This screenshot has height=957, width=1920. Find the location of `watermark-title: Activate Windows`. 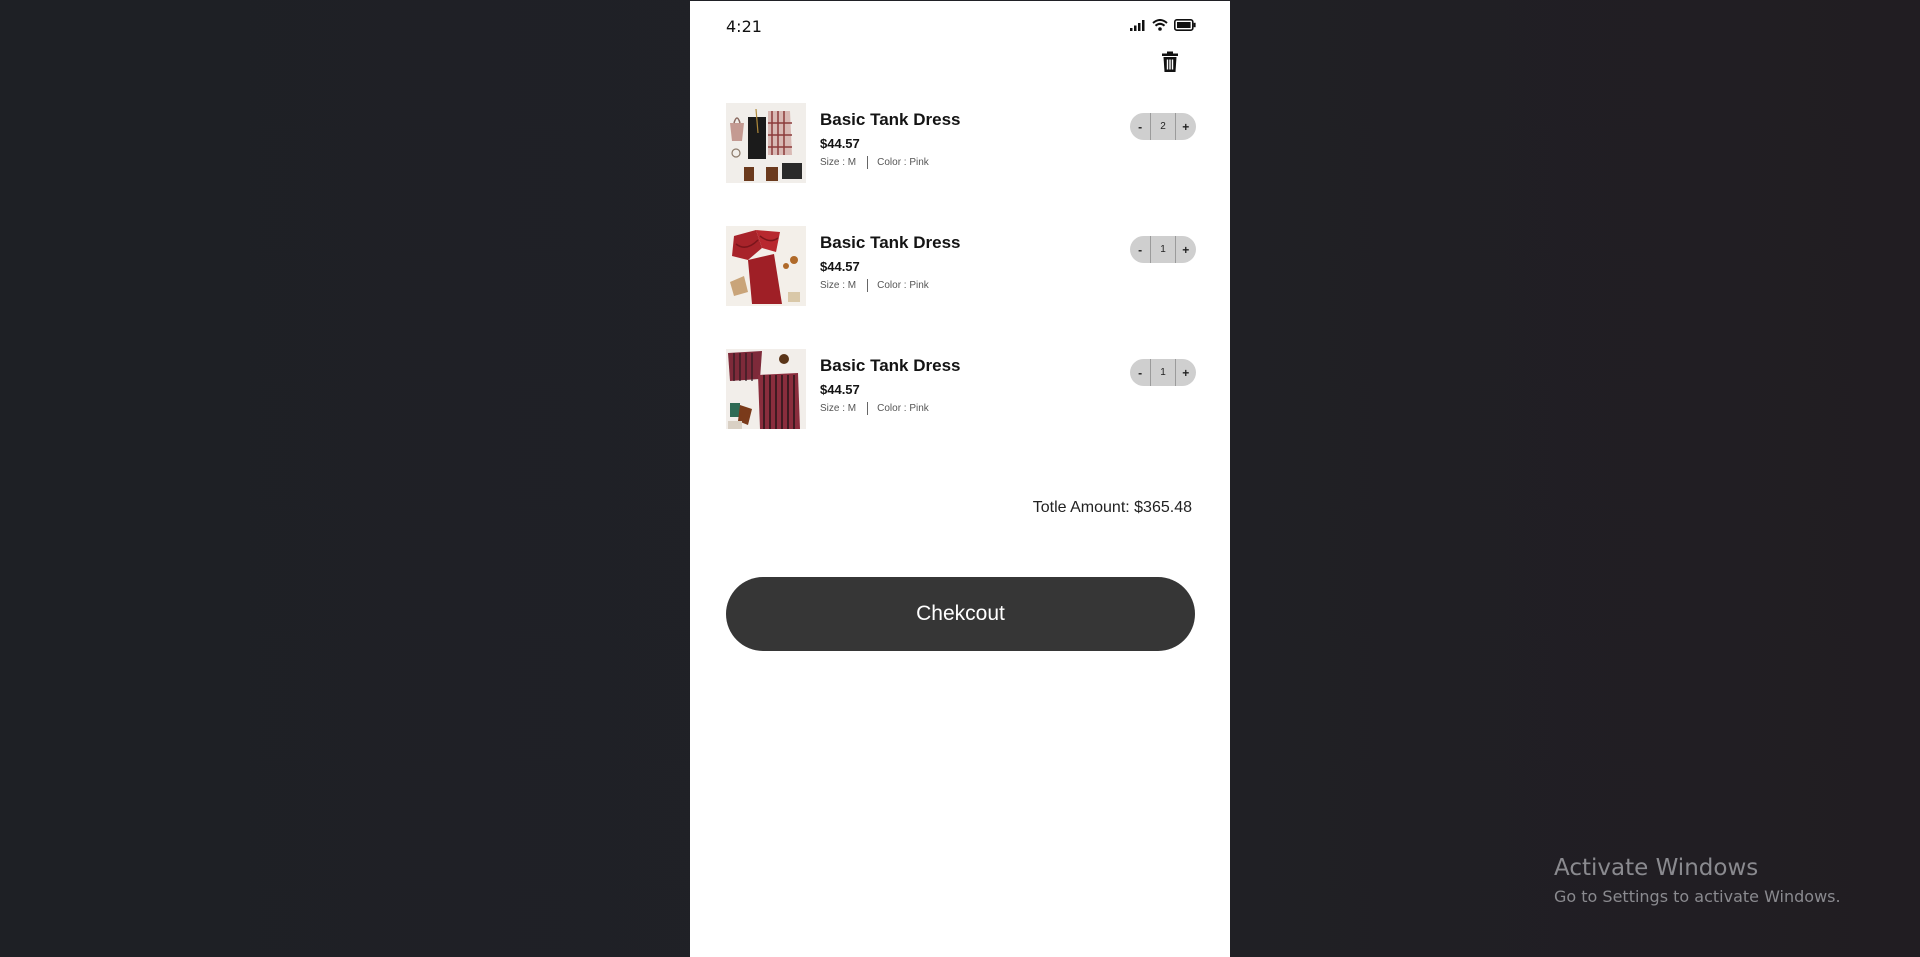

watermark-title: Activate Windows is located at coordinates (1656, 868).